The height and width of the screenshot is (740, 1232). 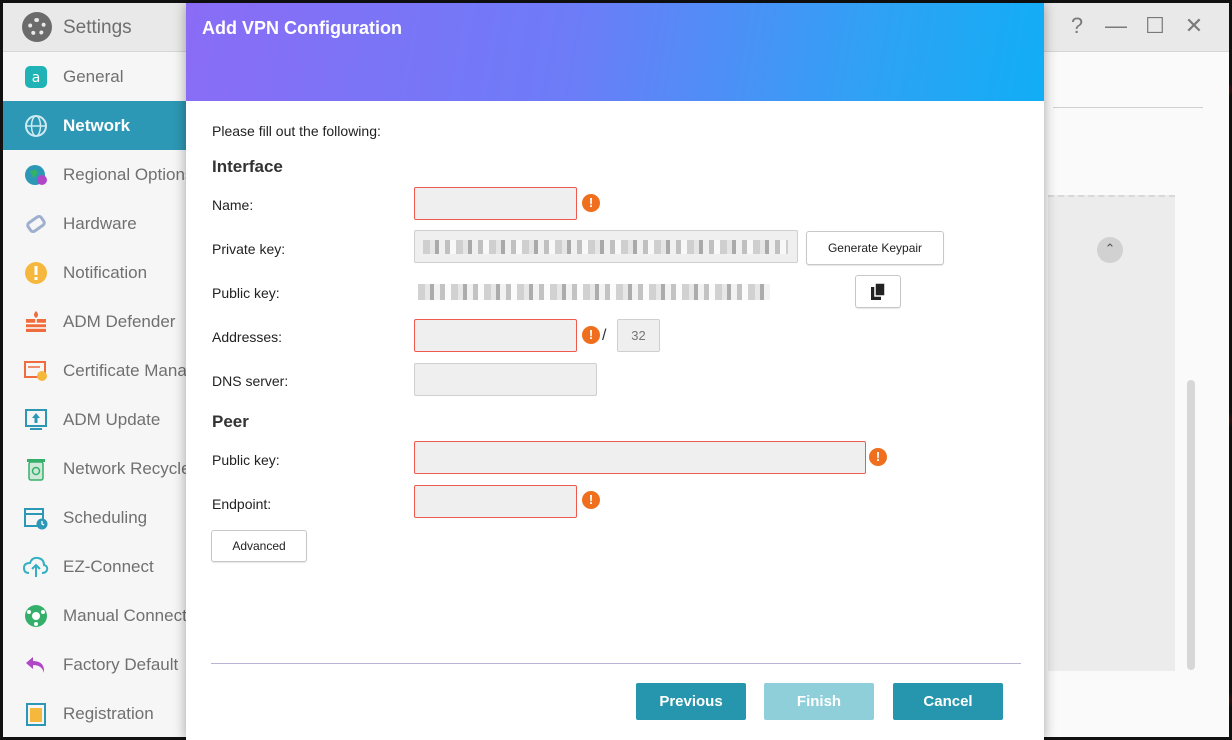 What do you see at coordinates (247, 337) in the screenshot?
I see `addresses-label: Addresses:` at bounding box center [247, 337].